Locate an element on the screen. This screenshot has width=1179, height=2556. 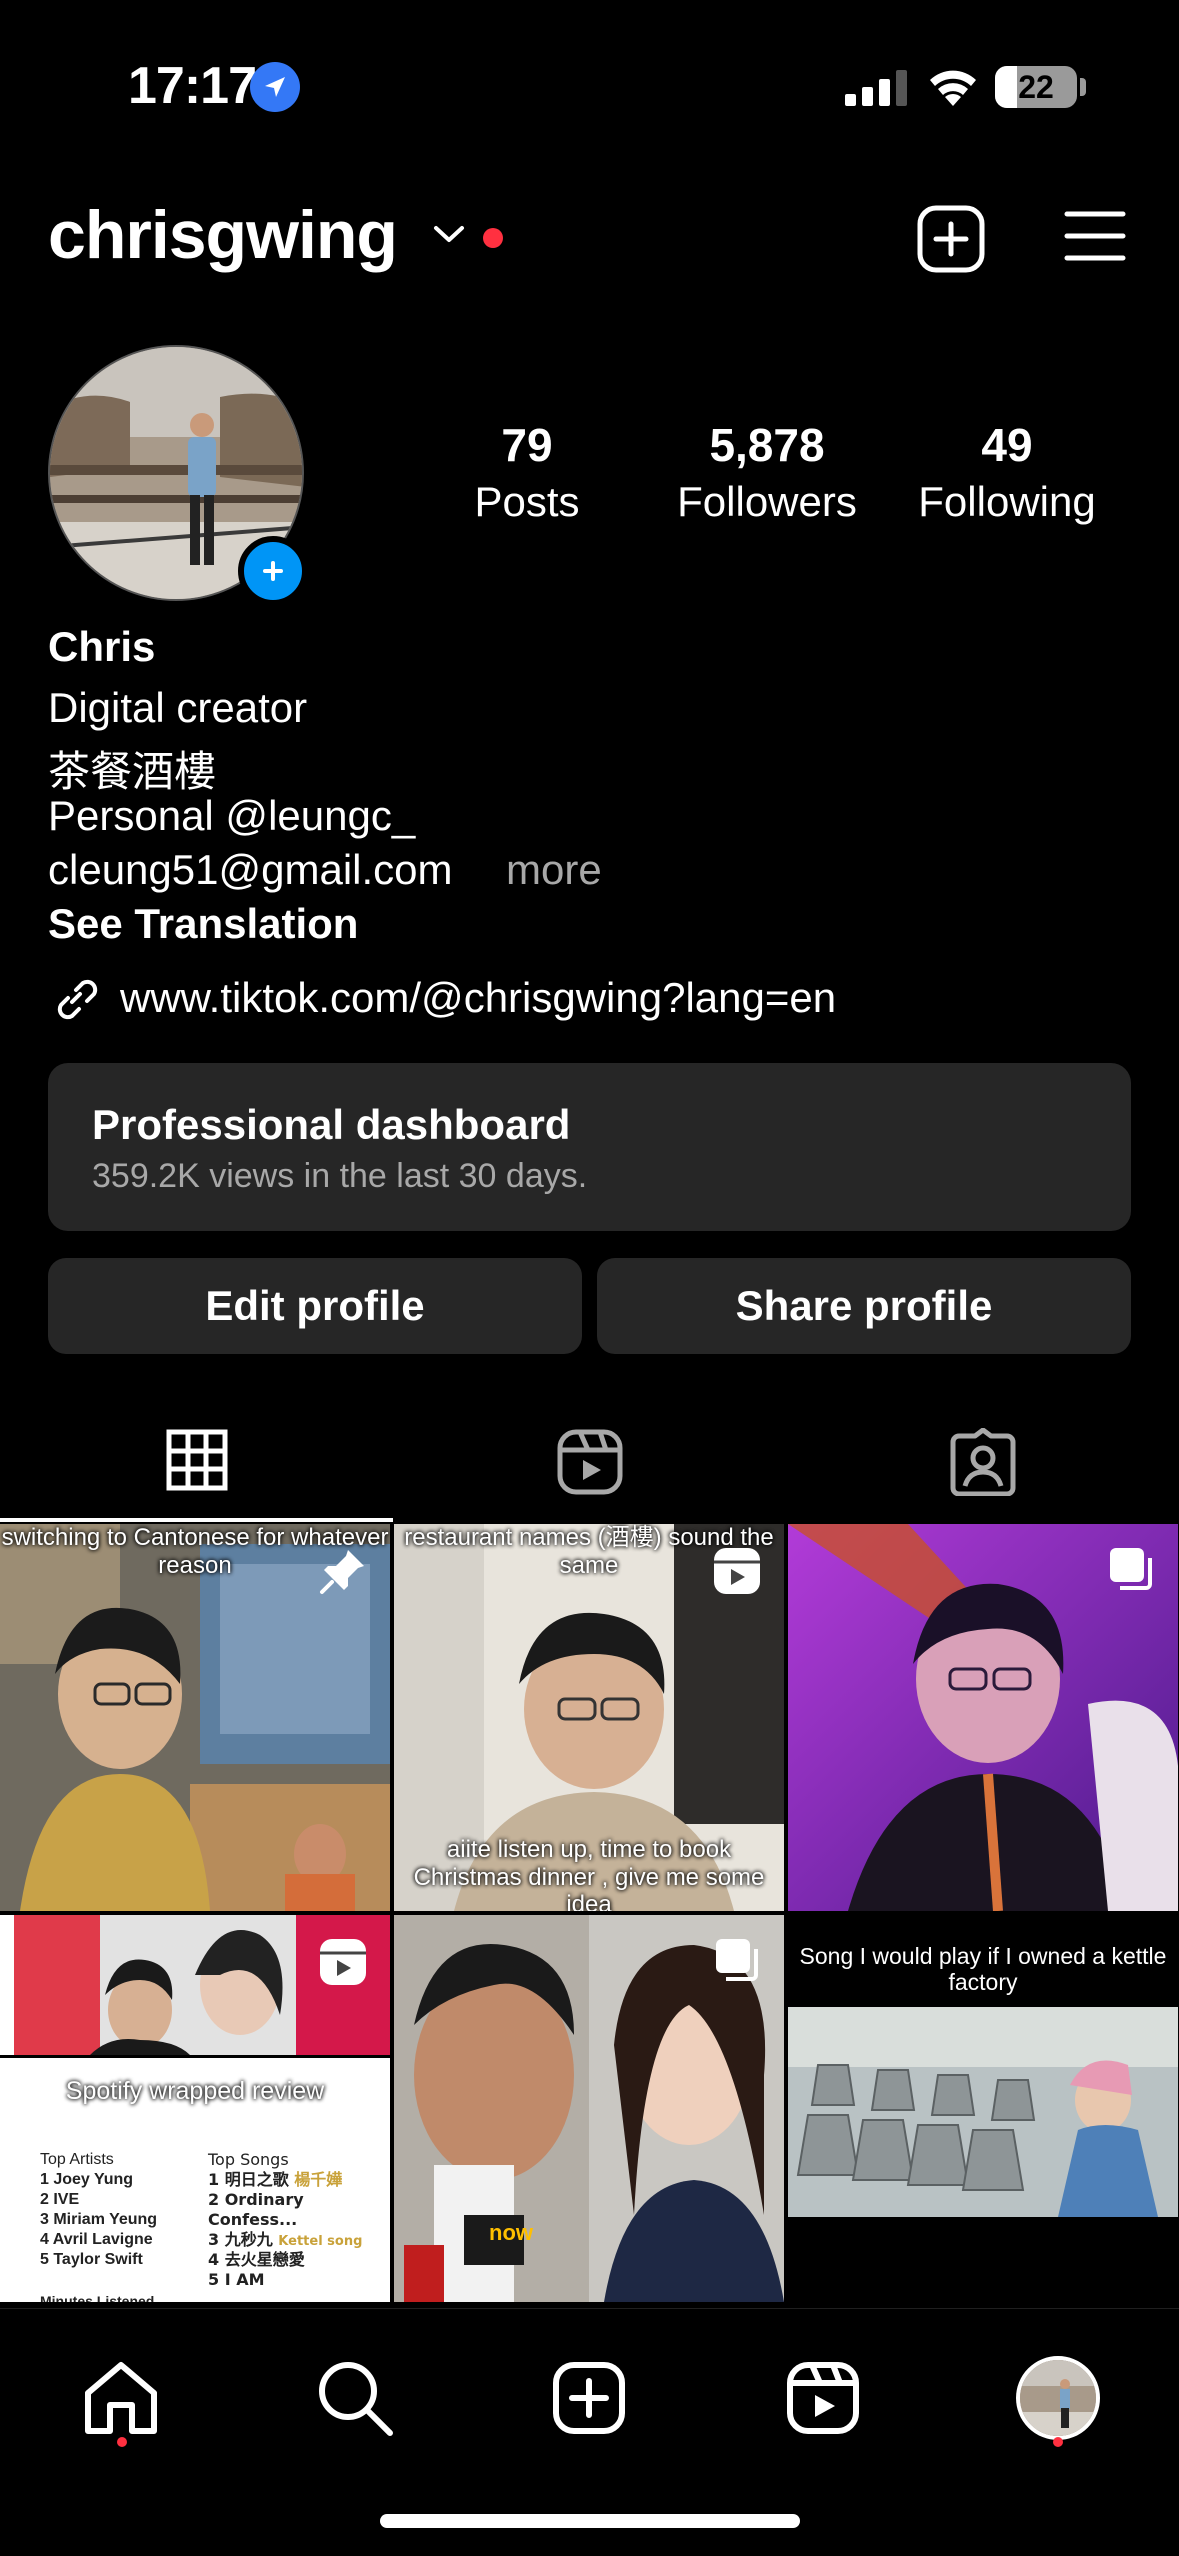
tab-posts-grid is located at coordinates (196, 1467).